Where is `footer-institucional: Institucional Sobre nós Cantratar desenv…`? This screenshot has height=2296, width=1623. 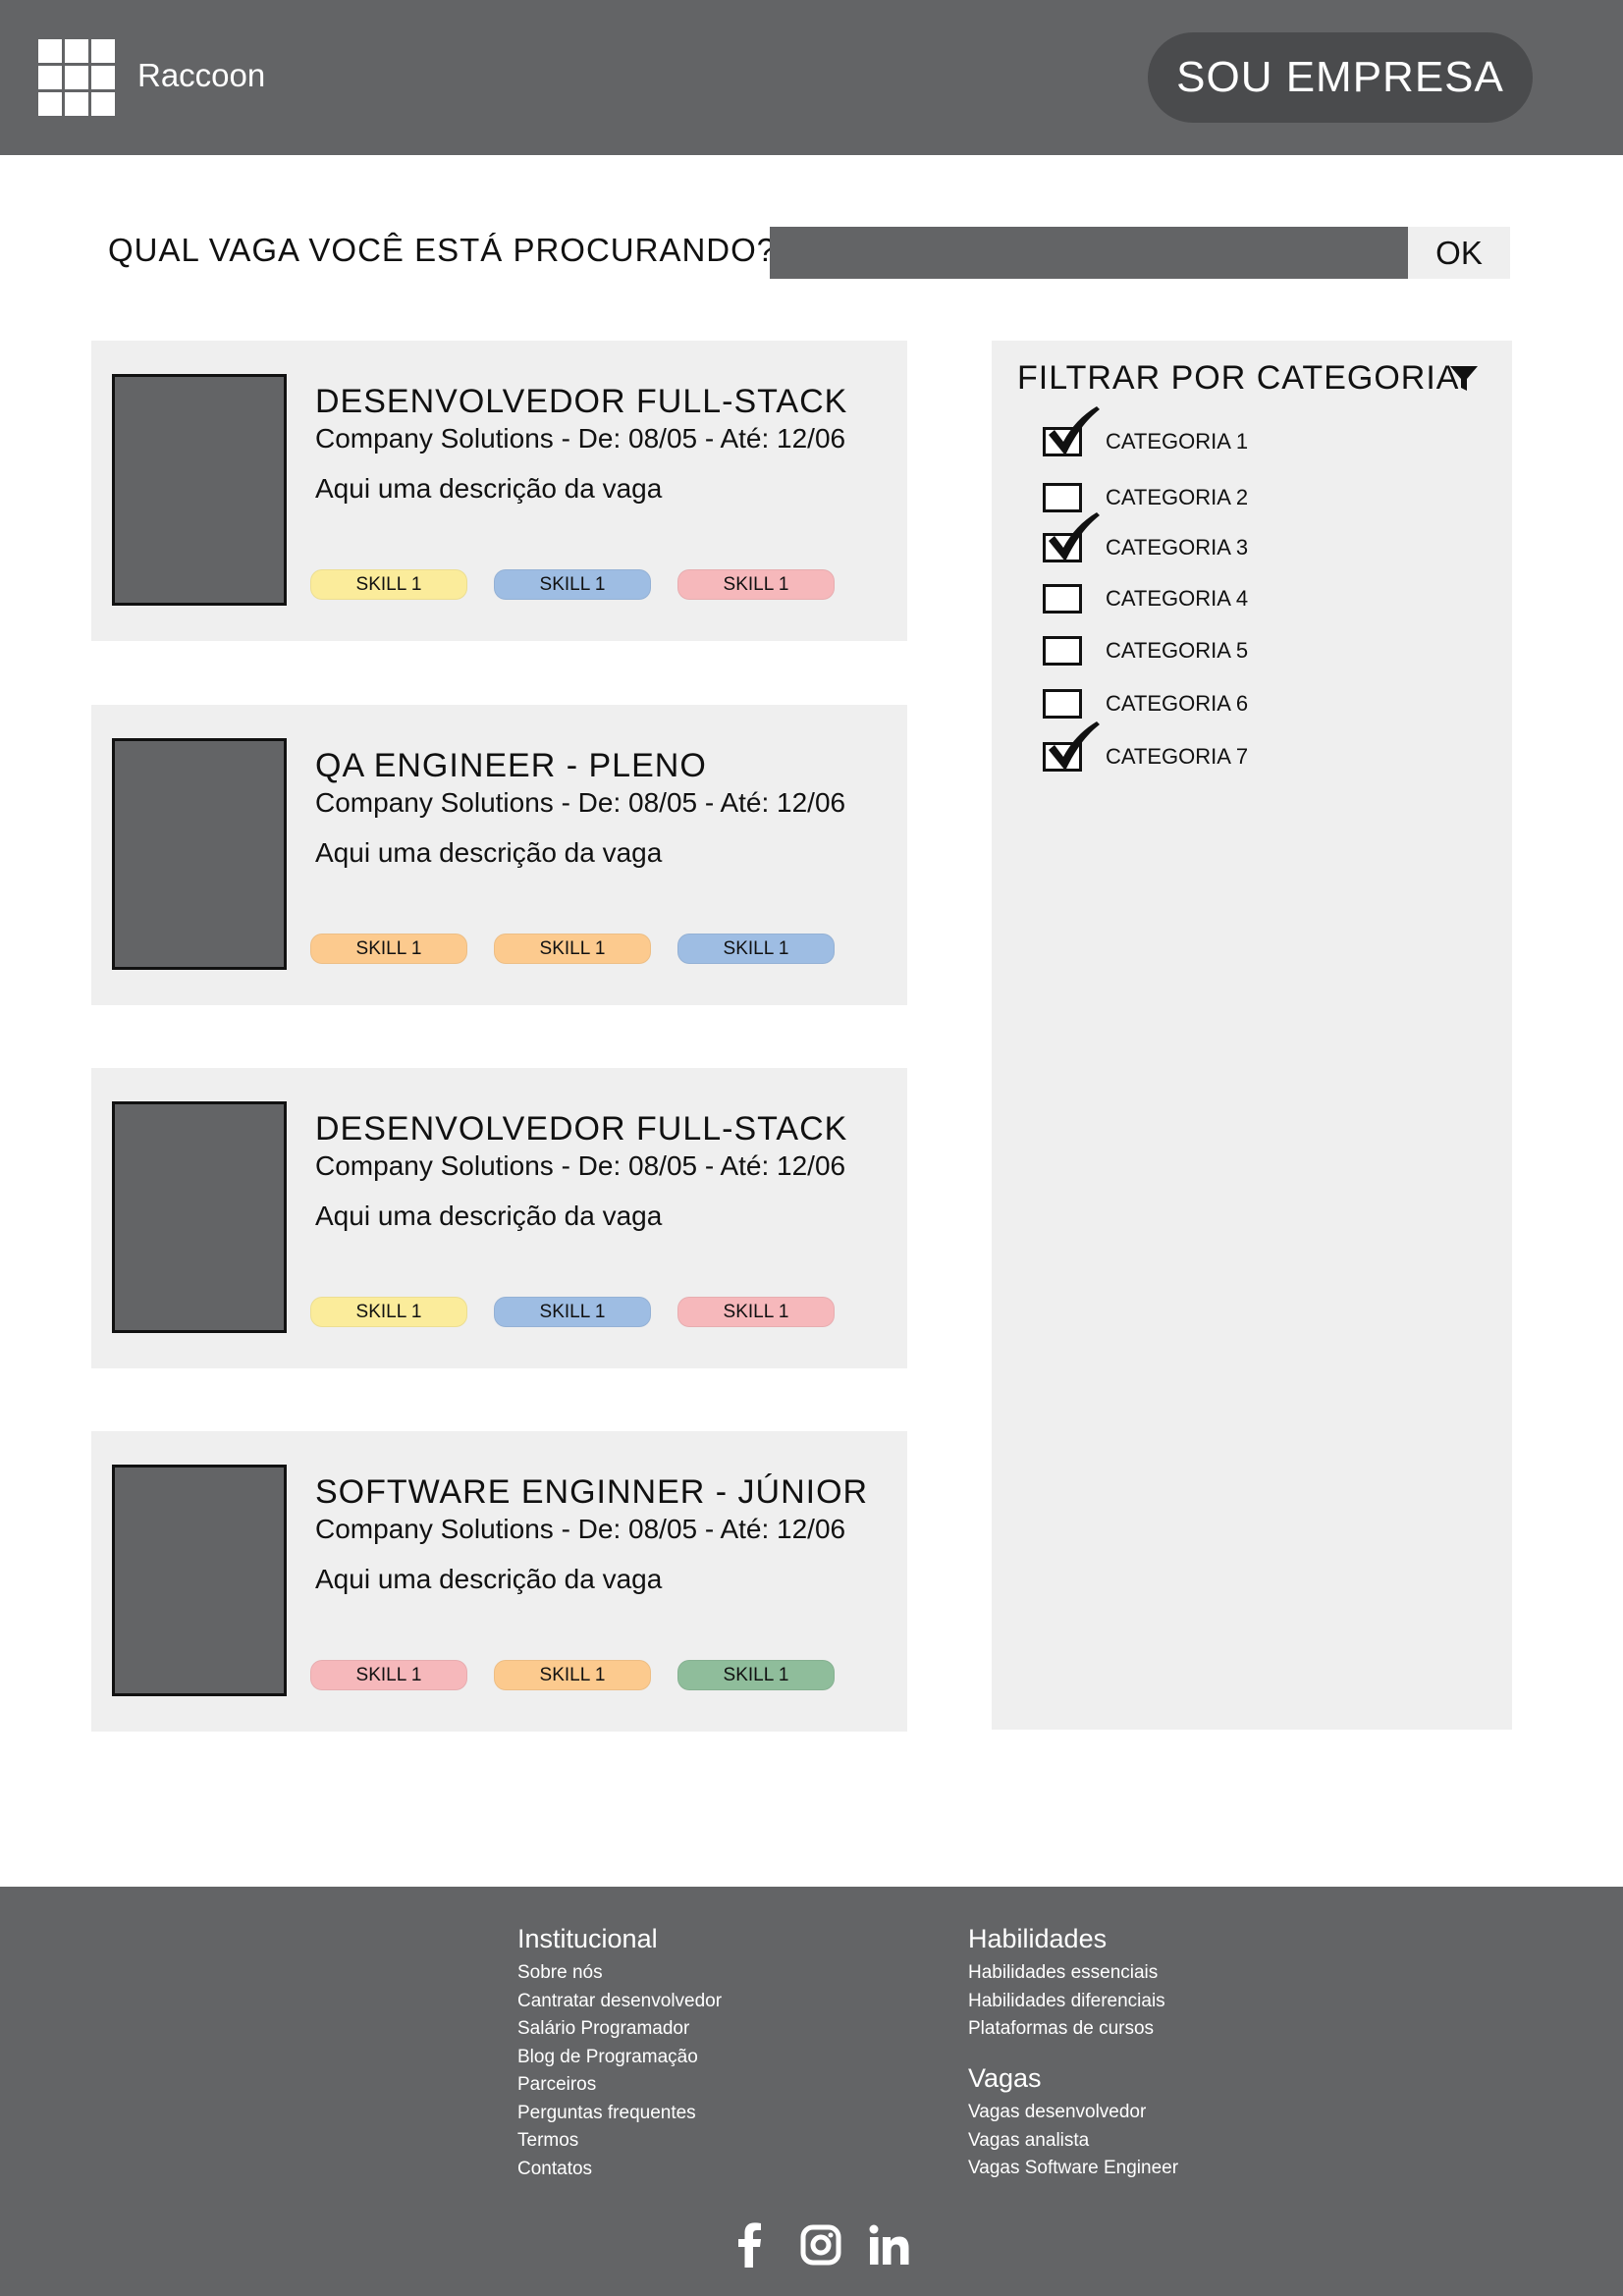
footer-institucional: Institucional Sobre nós Cantratar desenv… is located at coordinates (619, 2053).